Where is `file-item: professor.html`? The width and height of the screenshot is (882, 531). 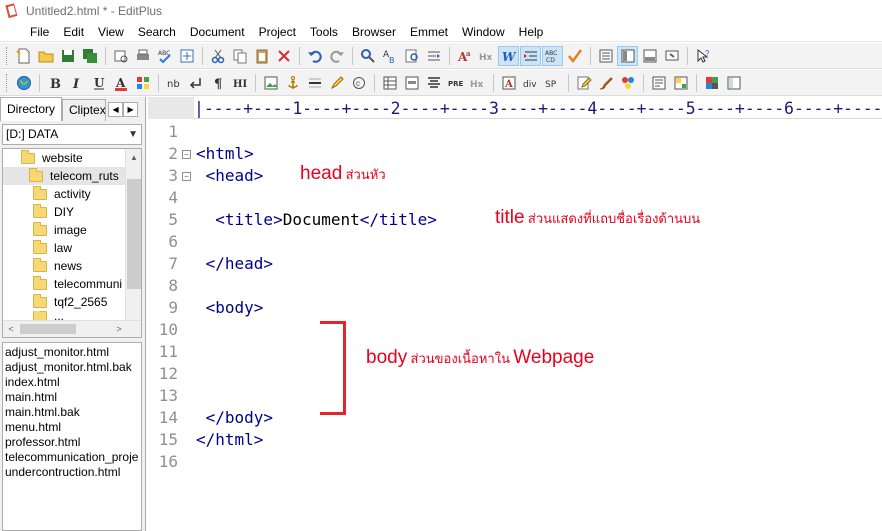 file-item: professor.html is located at coordinates (72, 442).